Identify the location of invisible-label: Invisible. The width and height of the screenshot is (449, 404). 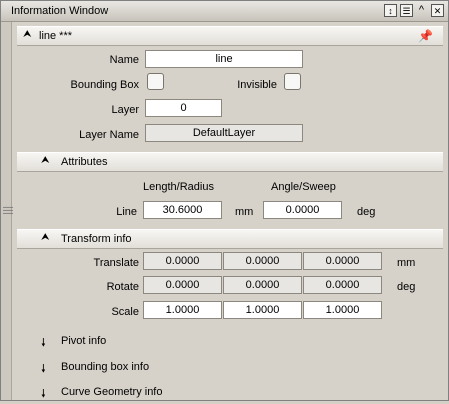
(257, 85).